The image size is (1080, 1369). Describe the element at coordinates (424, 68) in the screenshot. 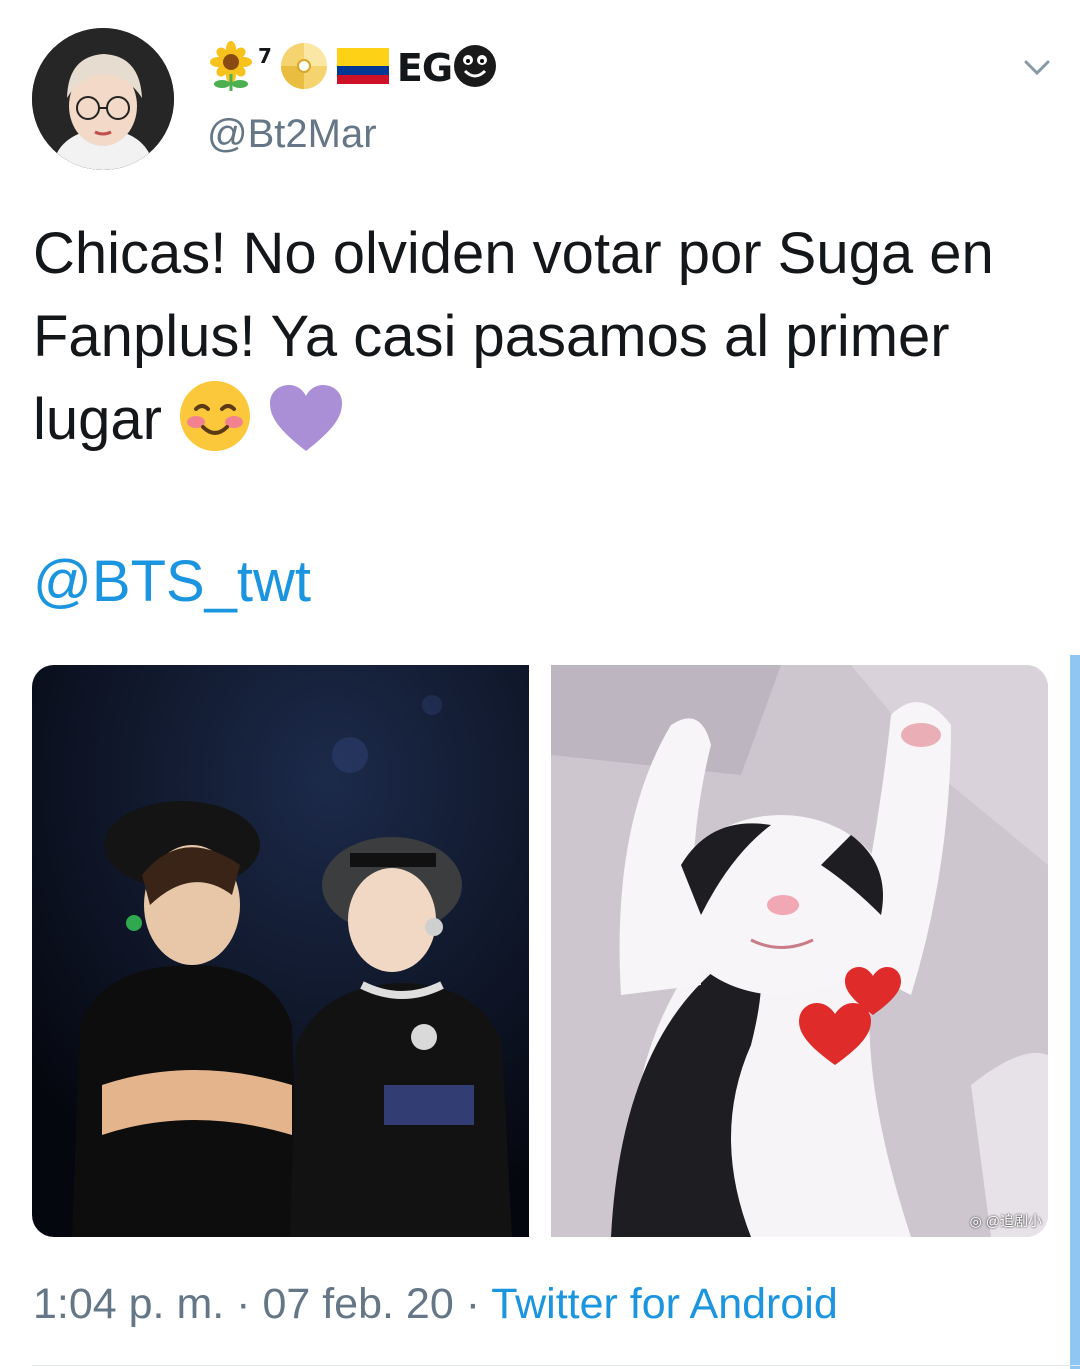

I see `display-name: EG` at that location.